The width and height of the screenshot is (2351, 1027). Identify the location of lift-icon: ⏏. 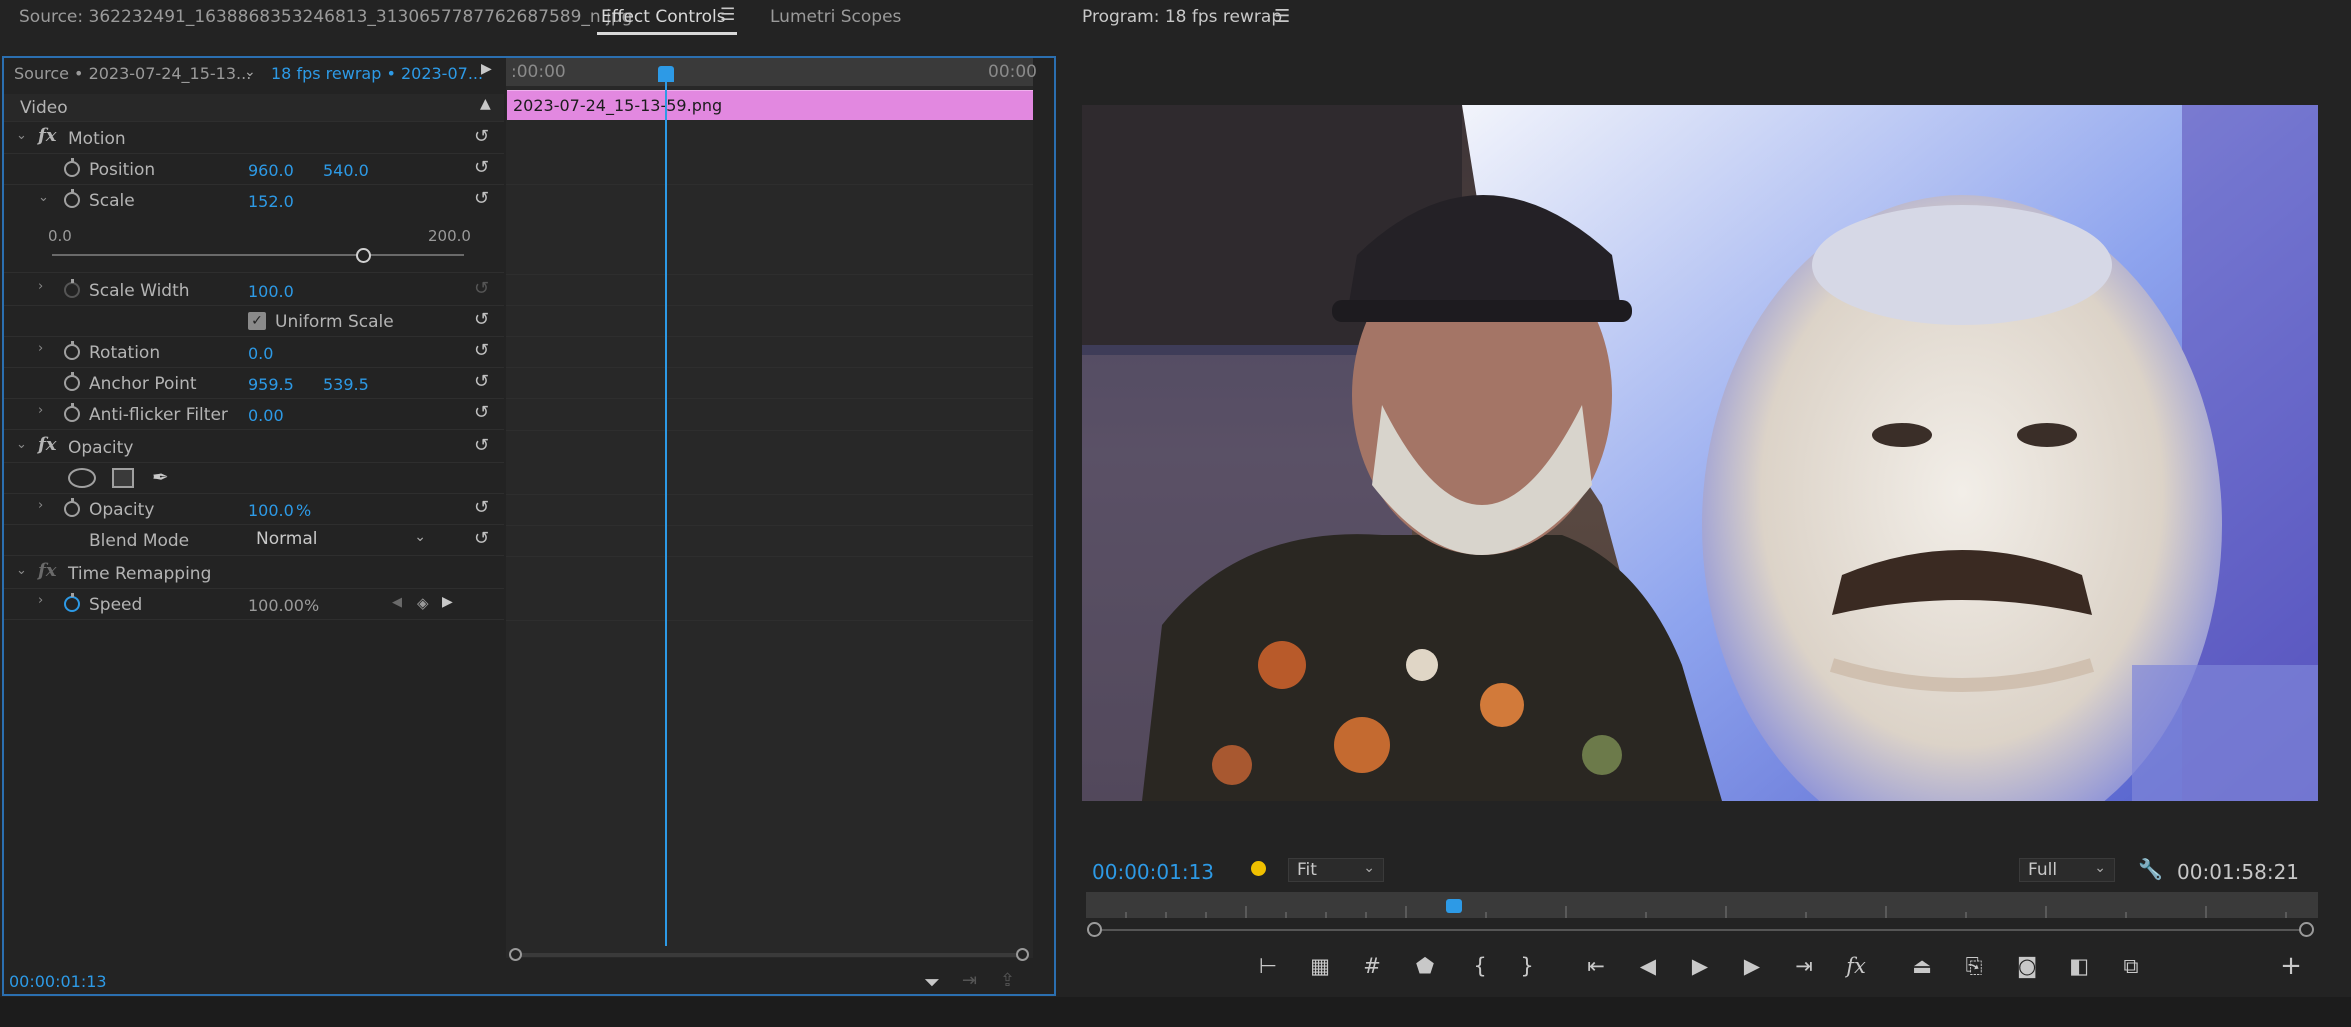
(1922, 966).